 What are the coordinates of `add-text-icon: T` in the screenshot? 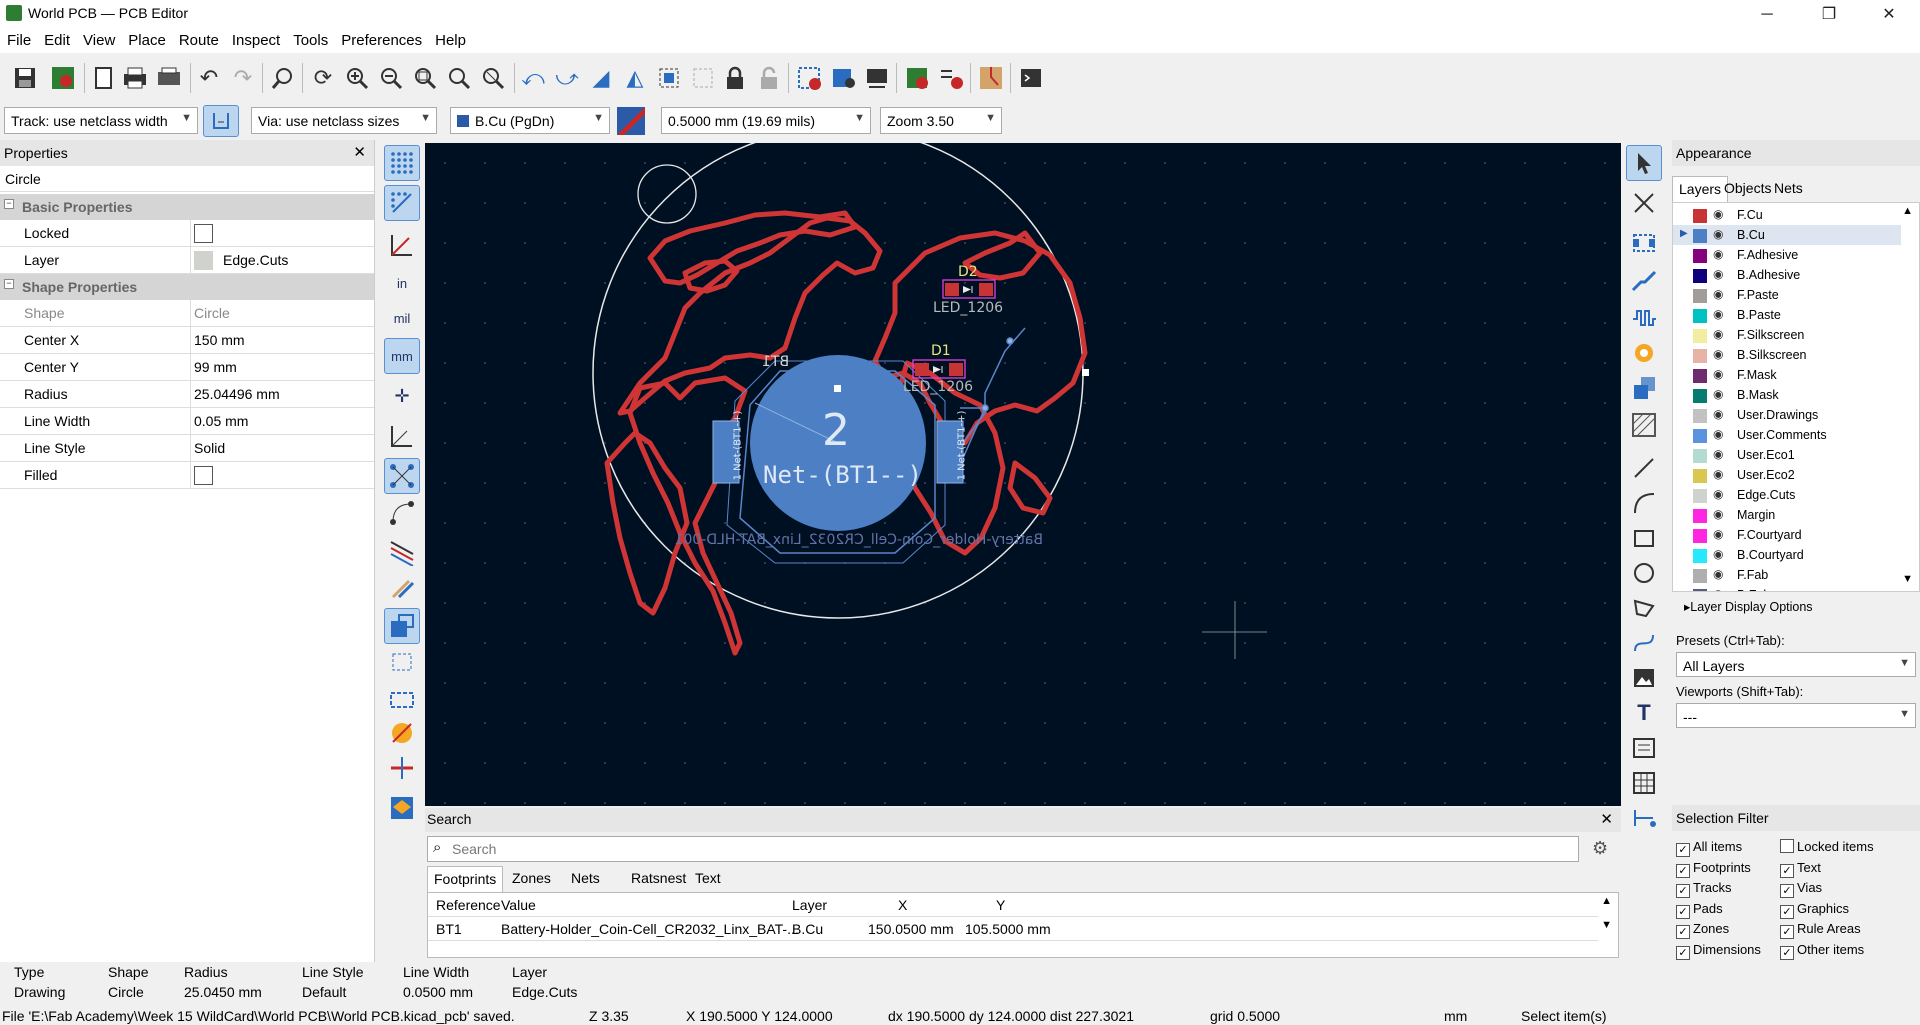 It's located at (1644, 713).